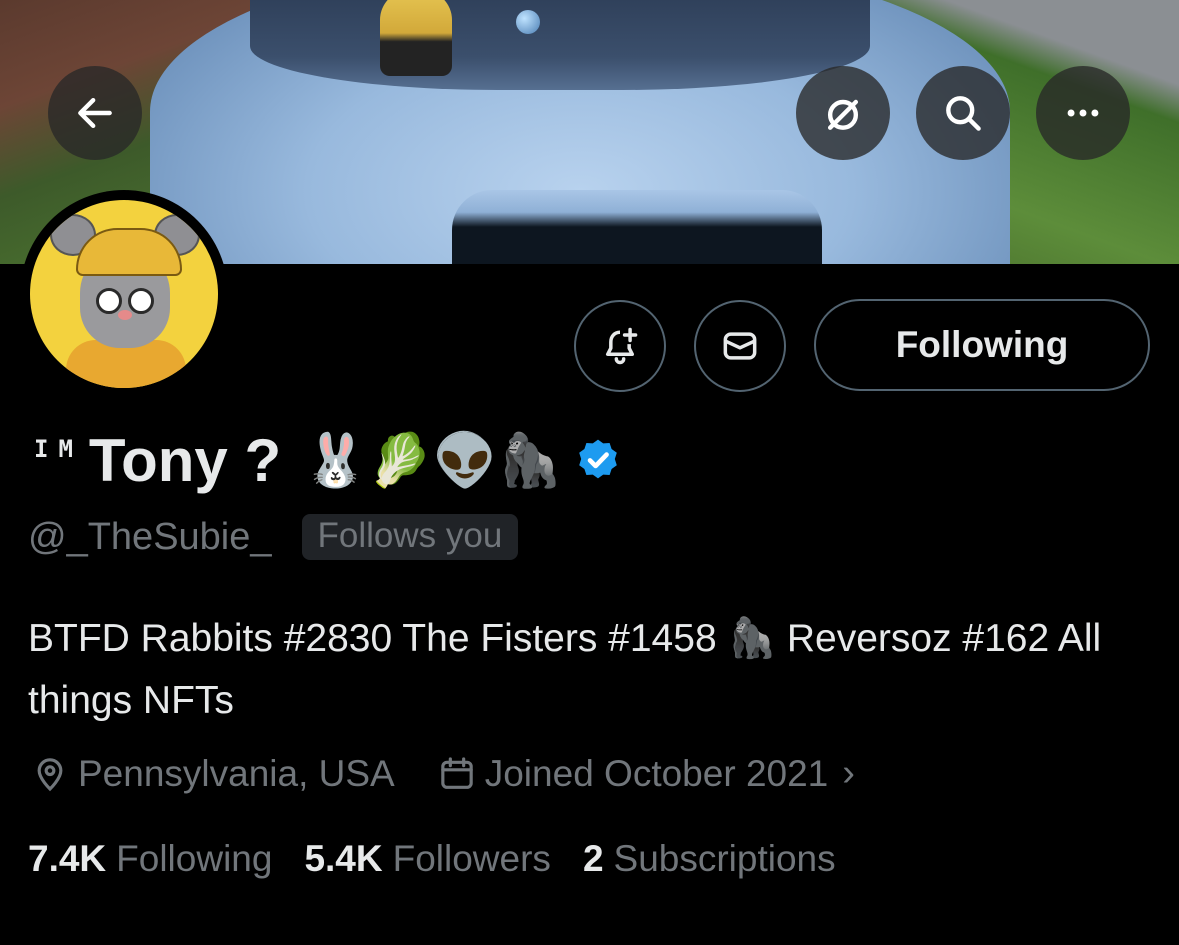  What do you see at coordinates (273, 537) in the screenshot?
I see `handle-row: @_TheSubie_ Follows you` at bounding box center [273, 537].